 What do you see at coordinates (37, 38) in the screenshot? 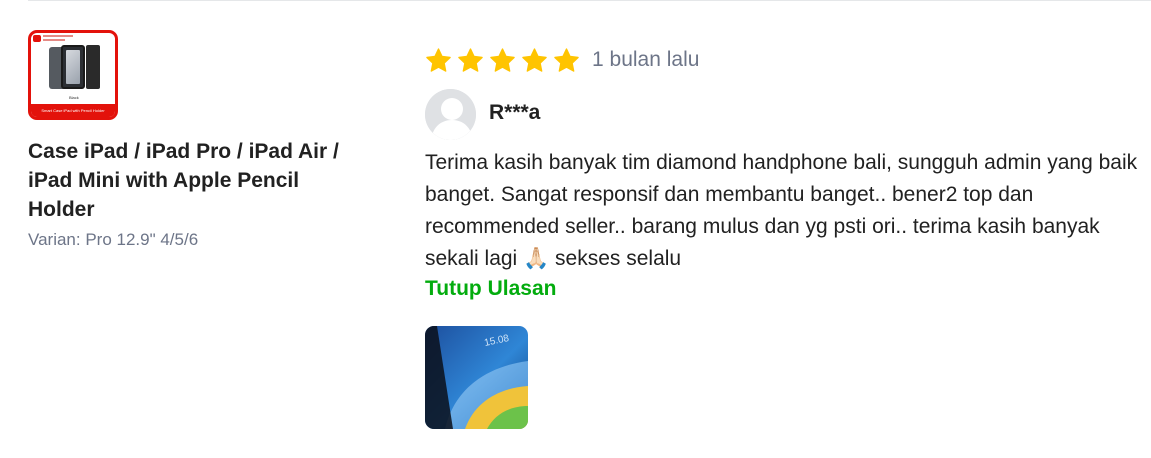
I see `store-logo-icon` at bounding box center [37, 38].